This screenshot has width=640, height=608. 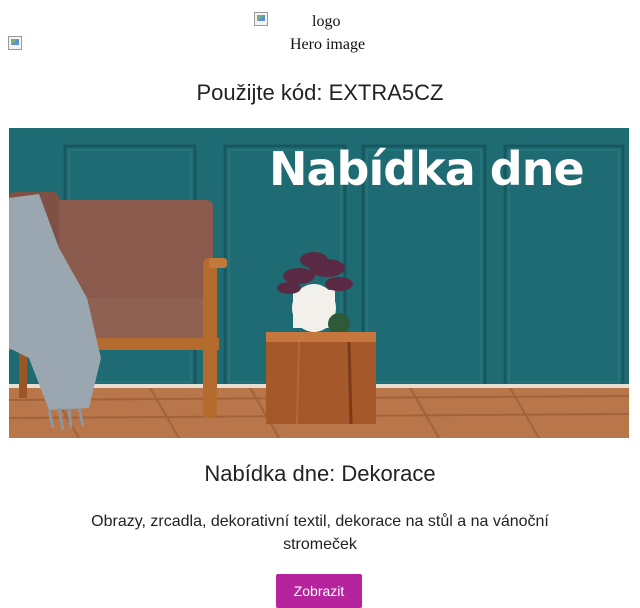 What do you see at coordinates (326, 21) in the screenshot?
I see `logo-alt-text: logo` at bounding box center [326, 21].